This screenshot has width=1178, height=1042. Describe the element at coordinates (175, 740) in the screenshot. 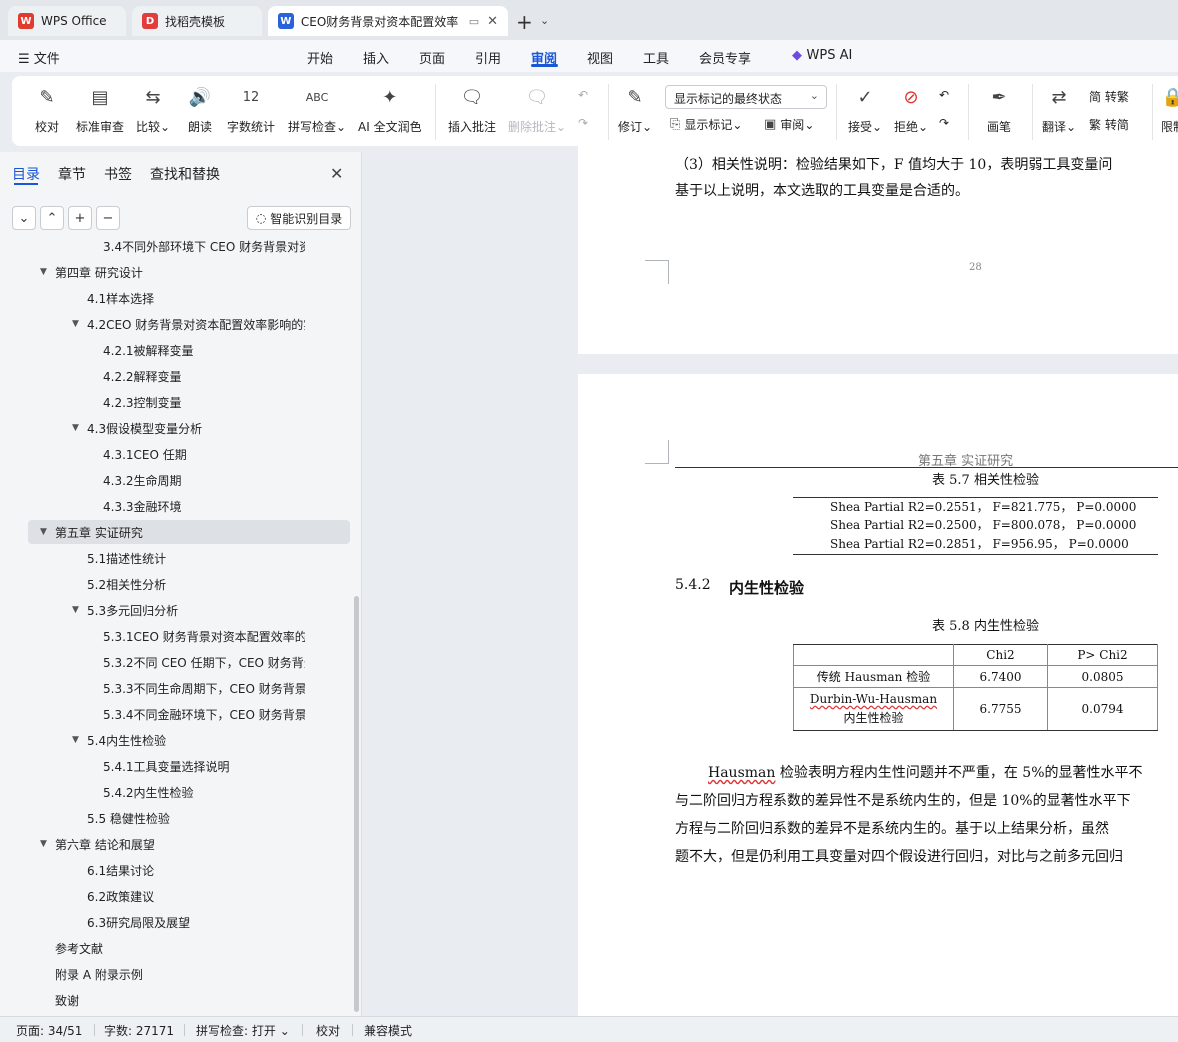

I see `toc-item: ▼ 5.4内生性检验` at that location.